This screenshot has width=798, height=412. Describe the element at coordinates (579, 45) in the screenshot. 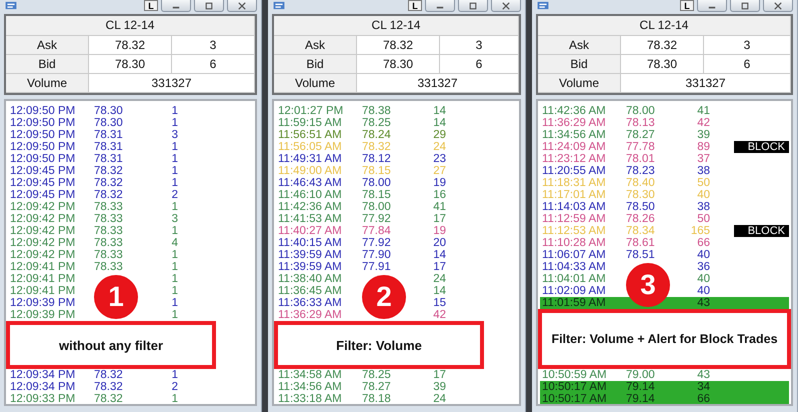

I see `label-cell: Ask` at that location.